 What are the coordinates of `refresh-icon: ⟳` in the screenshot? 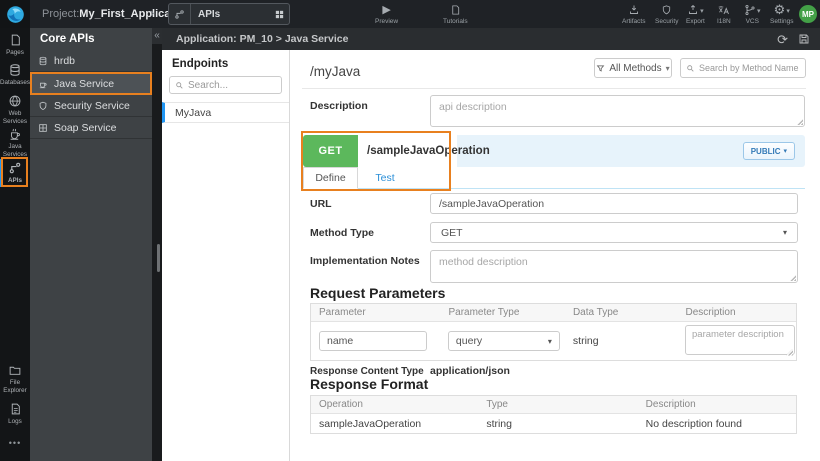 It's located at (782, 39).